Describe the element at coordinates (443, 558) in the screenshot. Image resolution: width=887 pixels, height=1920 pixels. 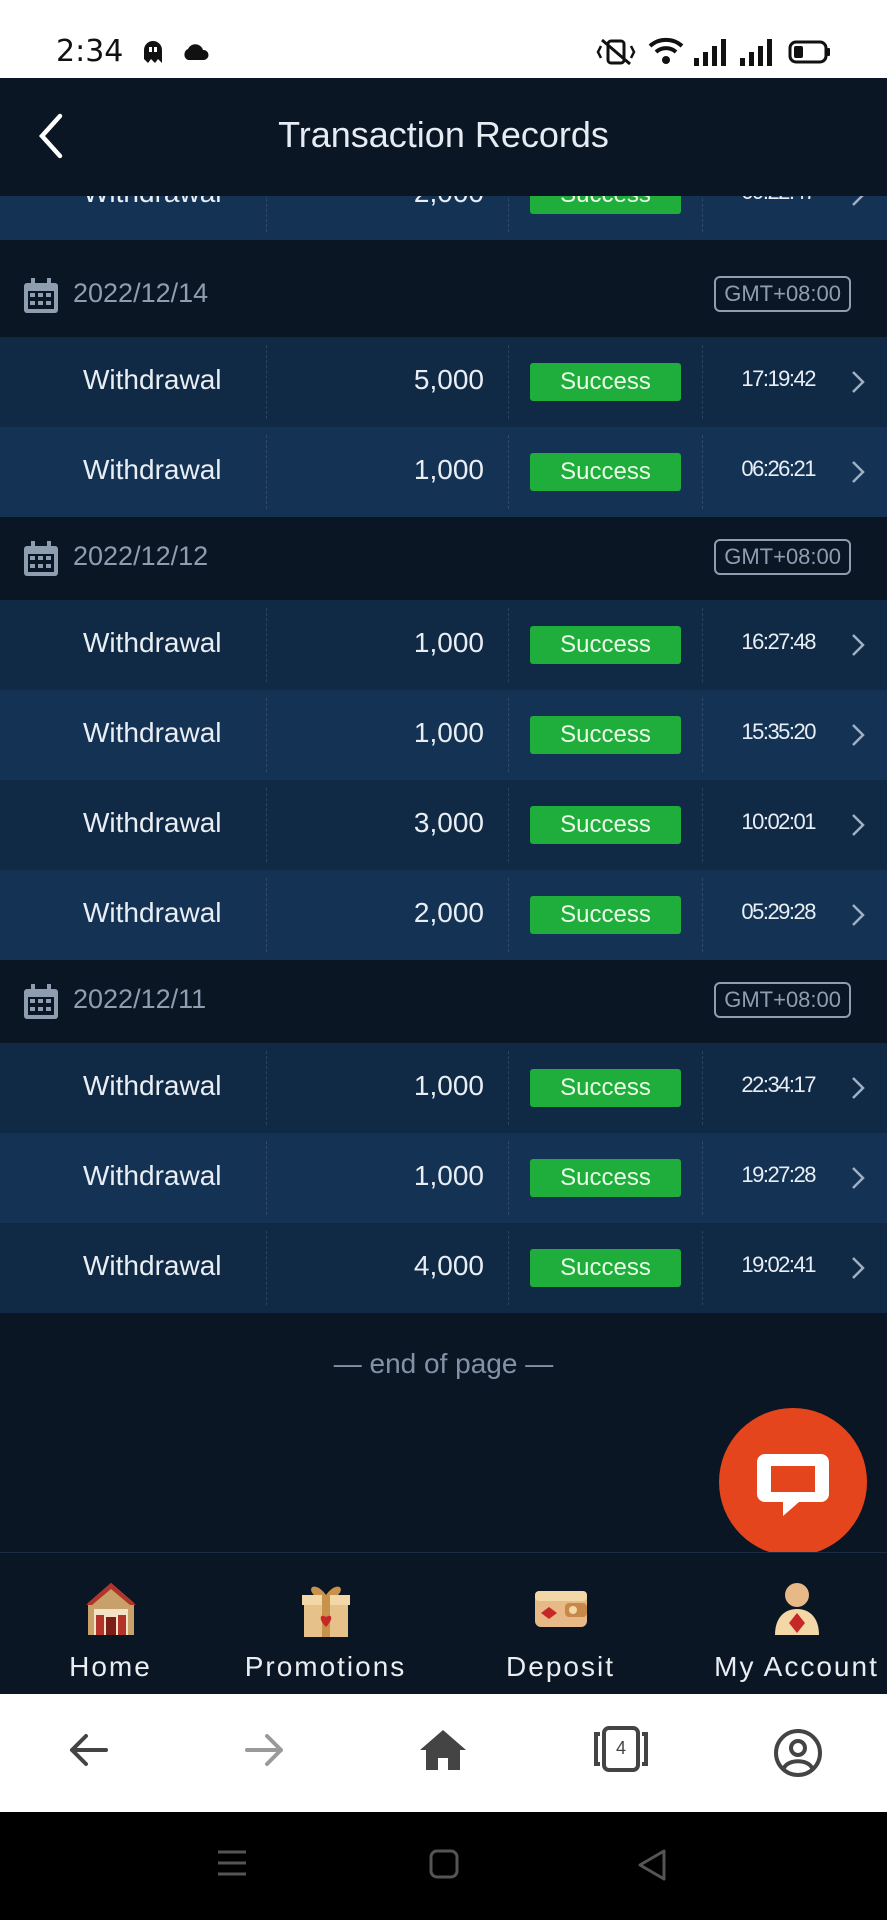
I see `date-group-header: 2022/12/12 GMT+08:00` at that location.